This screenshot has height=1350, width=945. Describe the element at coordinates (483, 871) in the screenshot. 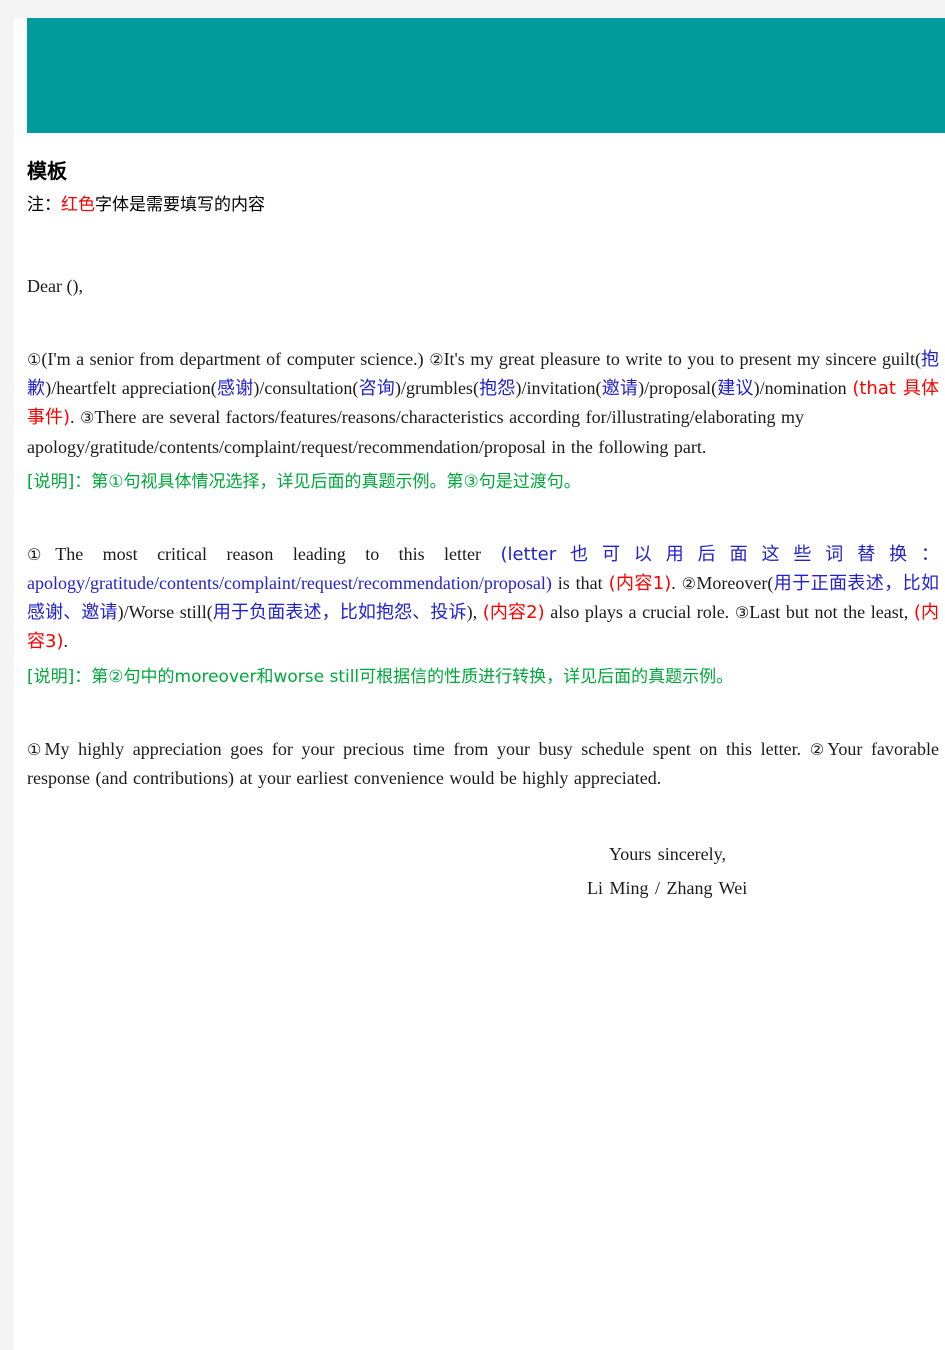

I see `closing-block: Yours sincerely, Li Ming / Zhang Wei` at that location.